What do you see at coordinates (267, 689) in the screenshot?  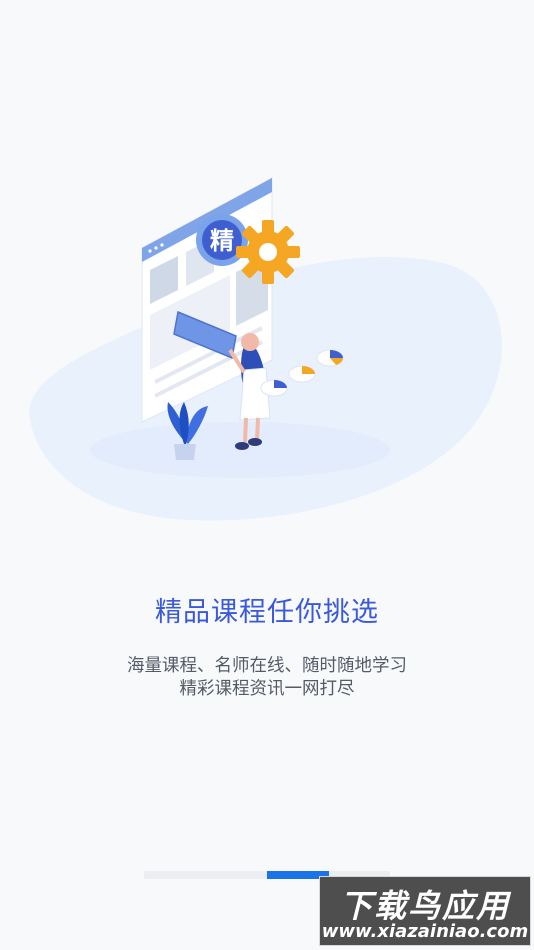 I see `subtitle-line-2: 精彩课程资讯一网打尽` at bounding box center [267, 689].